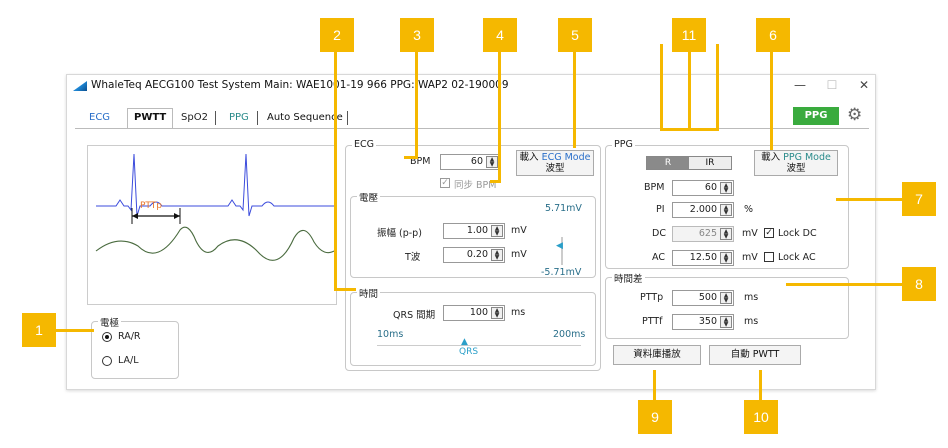  What do you see at coordinates (919, 284) in the screenshot?
I see `callout-8: 8` at bounding box center [919, 284].